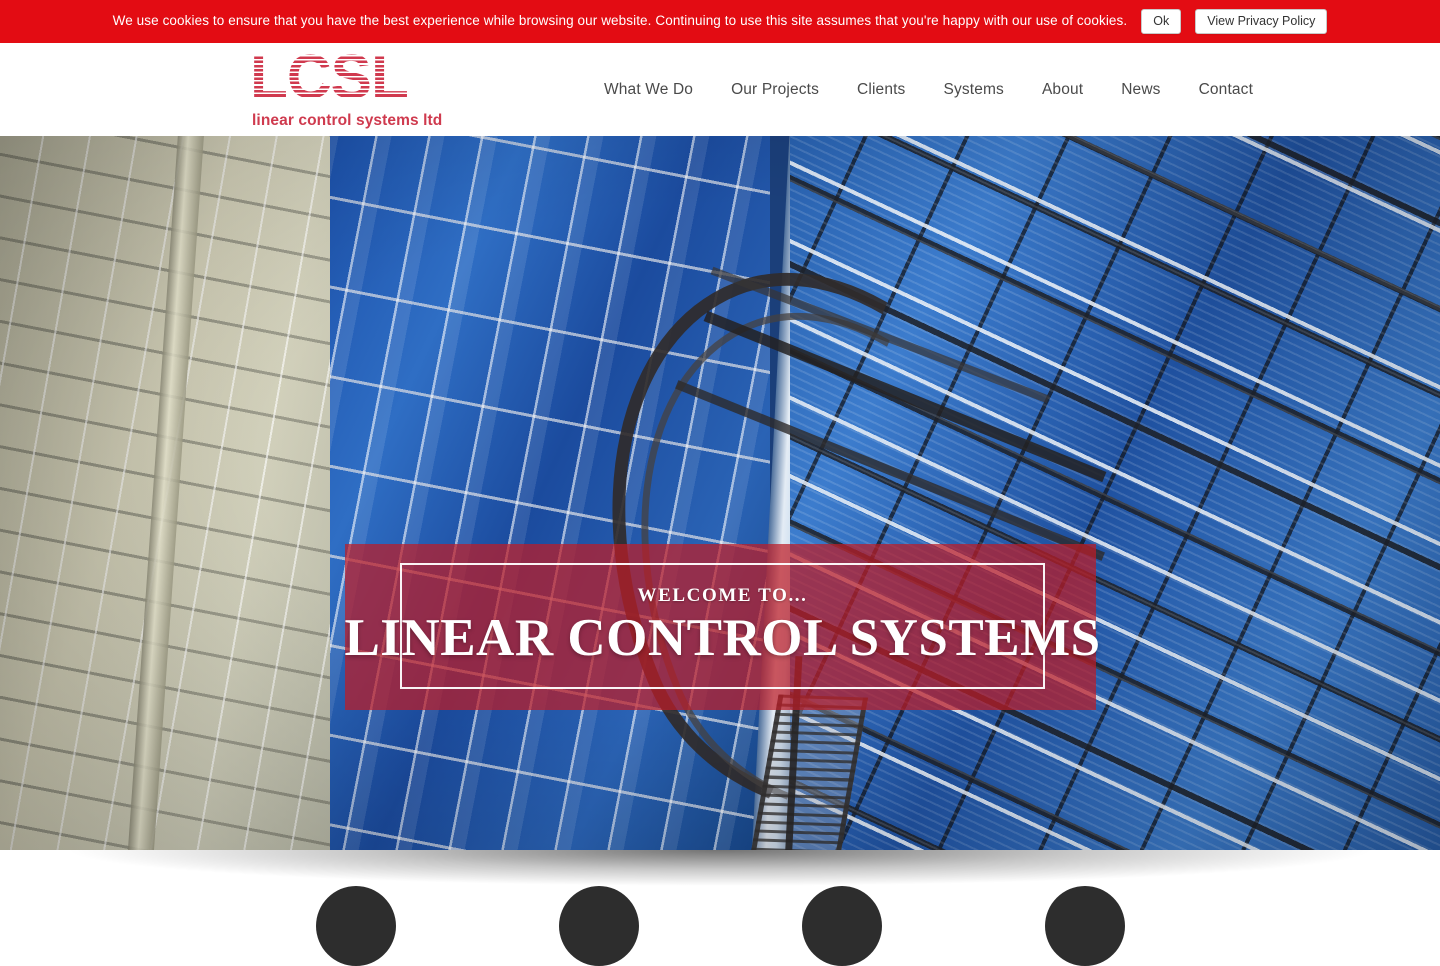 The image size is (1440, 966). Describe the element at coordinates (1140, 89) in the screenshot. I see `nav-item-news: News` at that location.